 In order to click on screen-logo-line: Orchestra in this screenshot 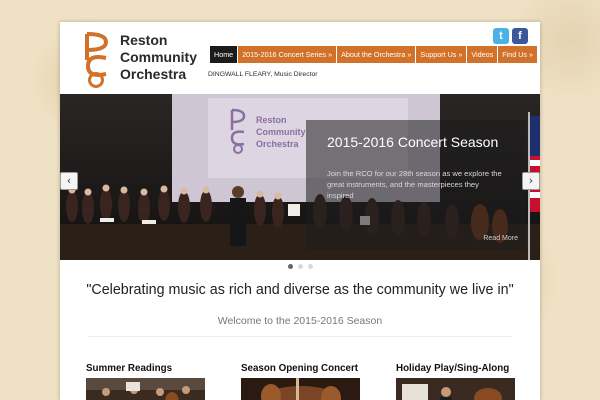, I will do `click(278, 144)`.